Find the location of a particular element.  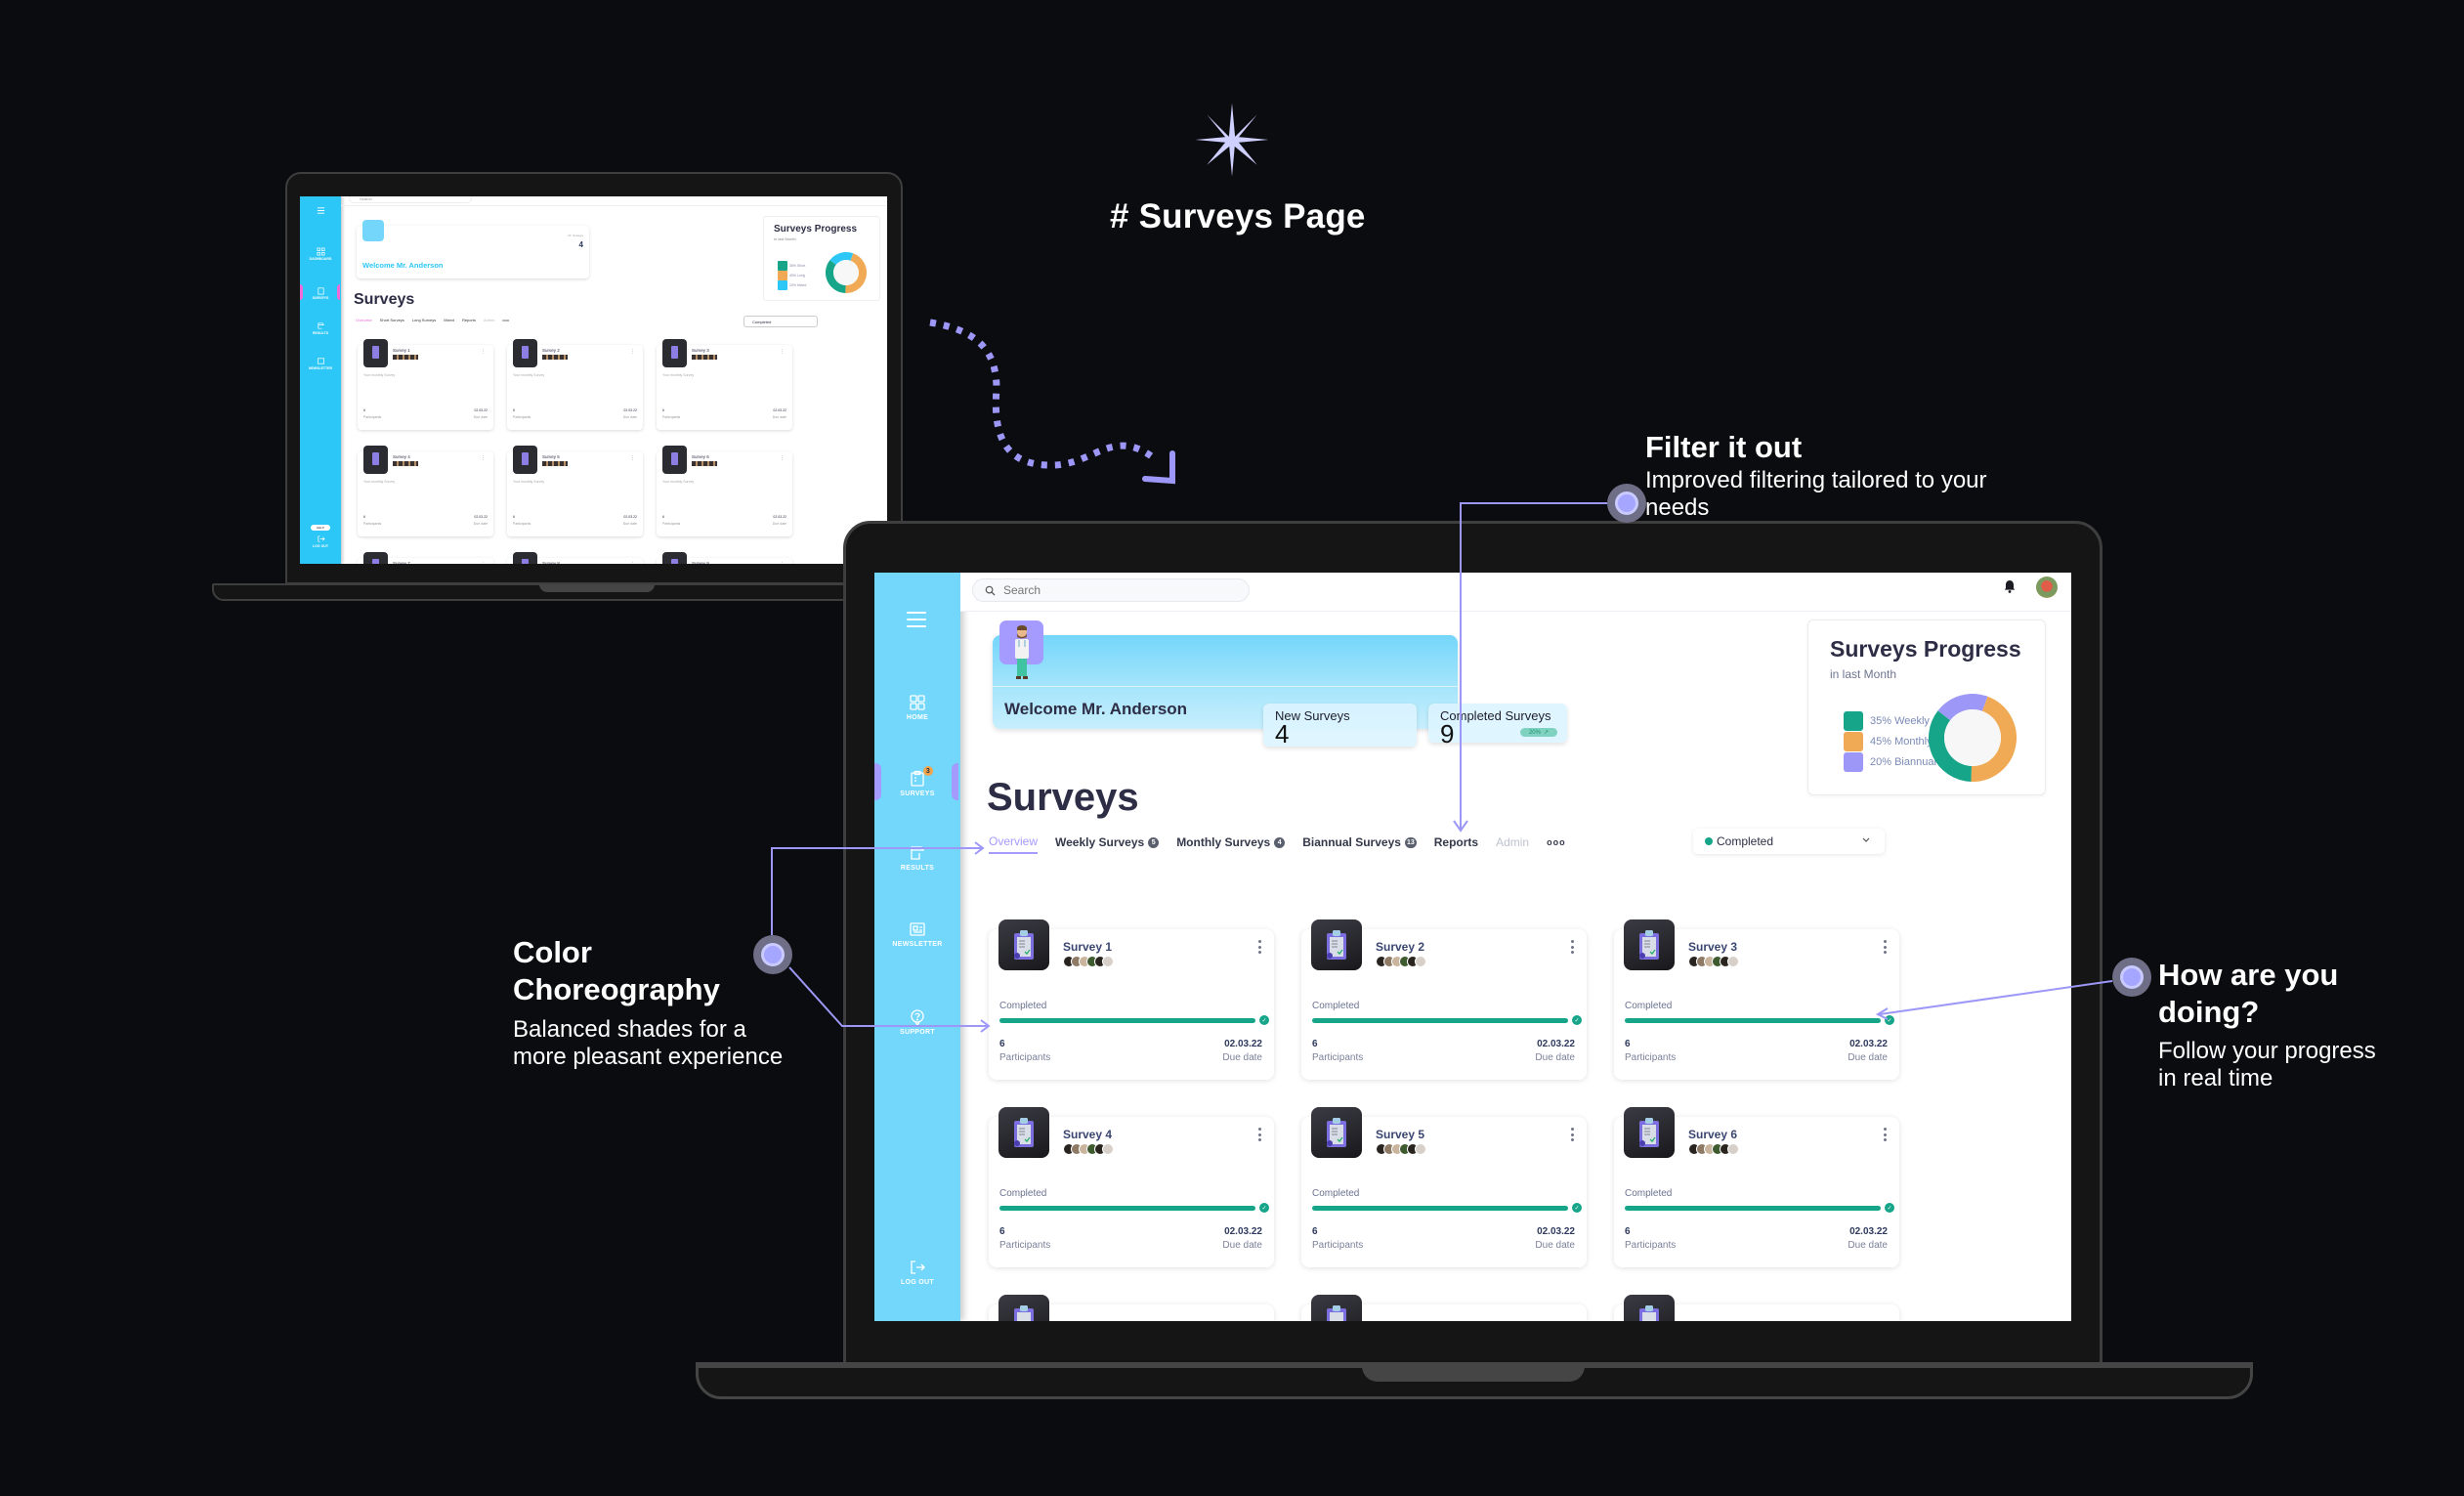

mini-menu-icon is located at coordinates (320, 211).